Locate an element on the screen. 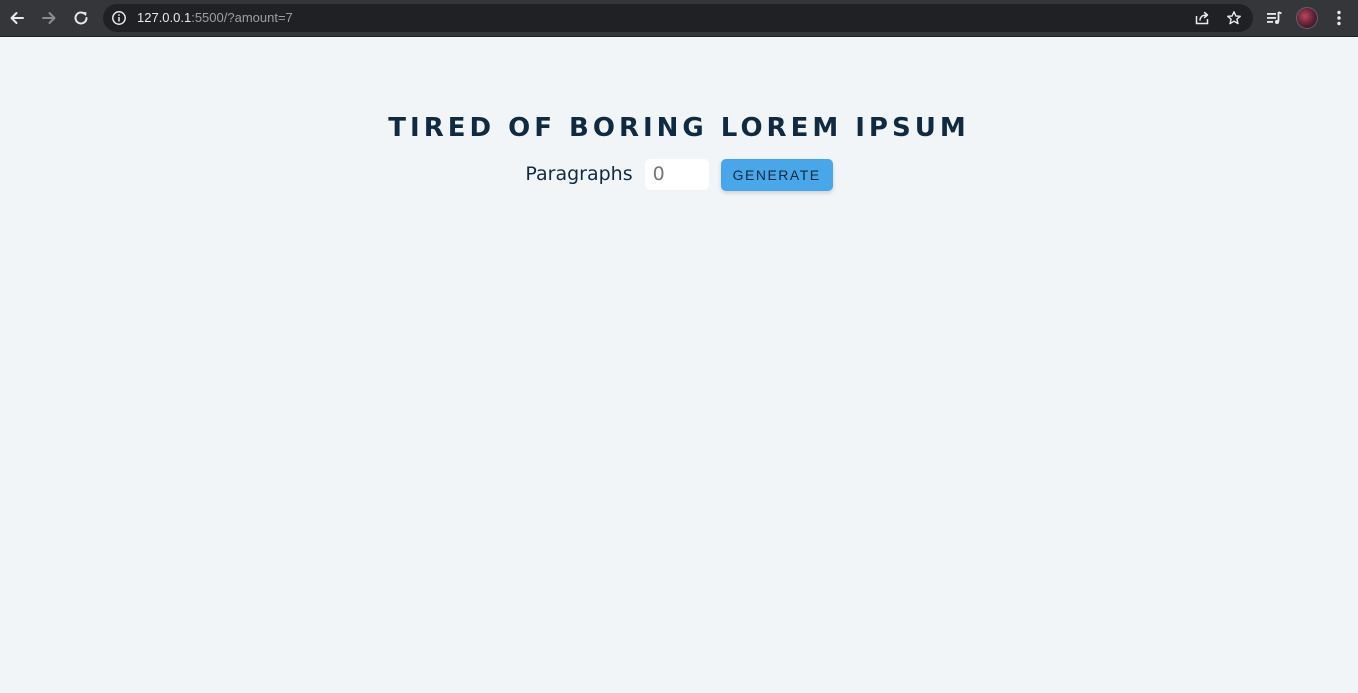 This screenshot has width=1358, height=693. url-path: :5500/?amount=7 is located at coordinates (242, 17).